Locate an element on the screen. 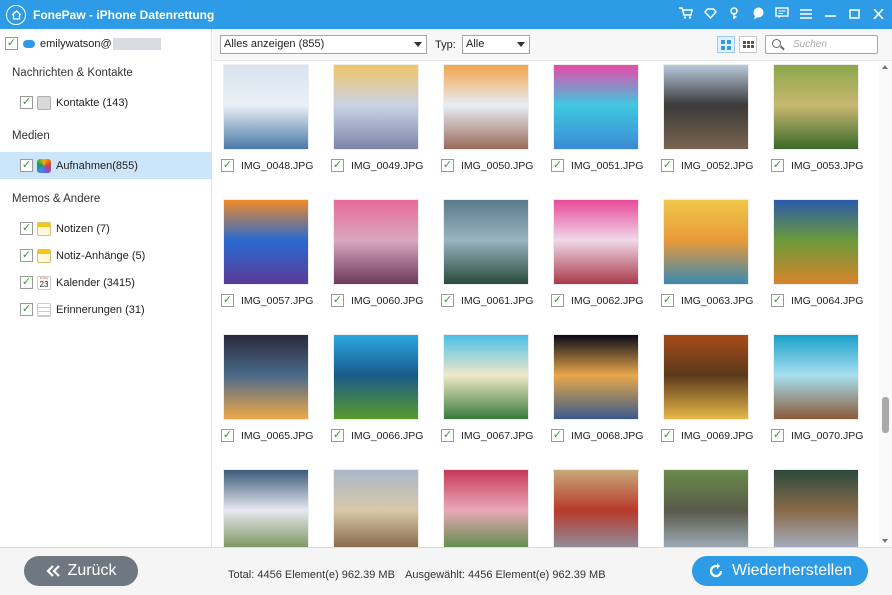  photo-tile: ✓ IMG_0063.JPG is located at coordinates (703, 253).